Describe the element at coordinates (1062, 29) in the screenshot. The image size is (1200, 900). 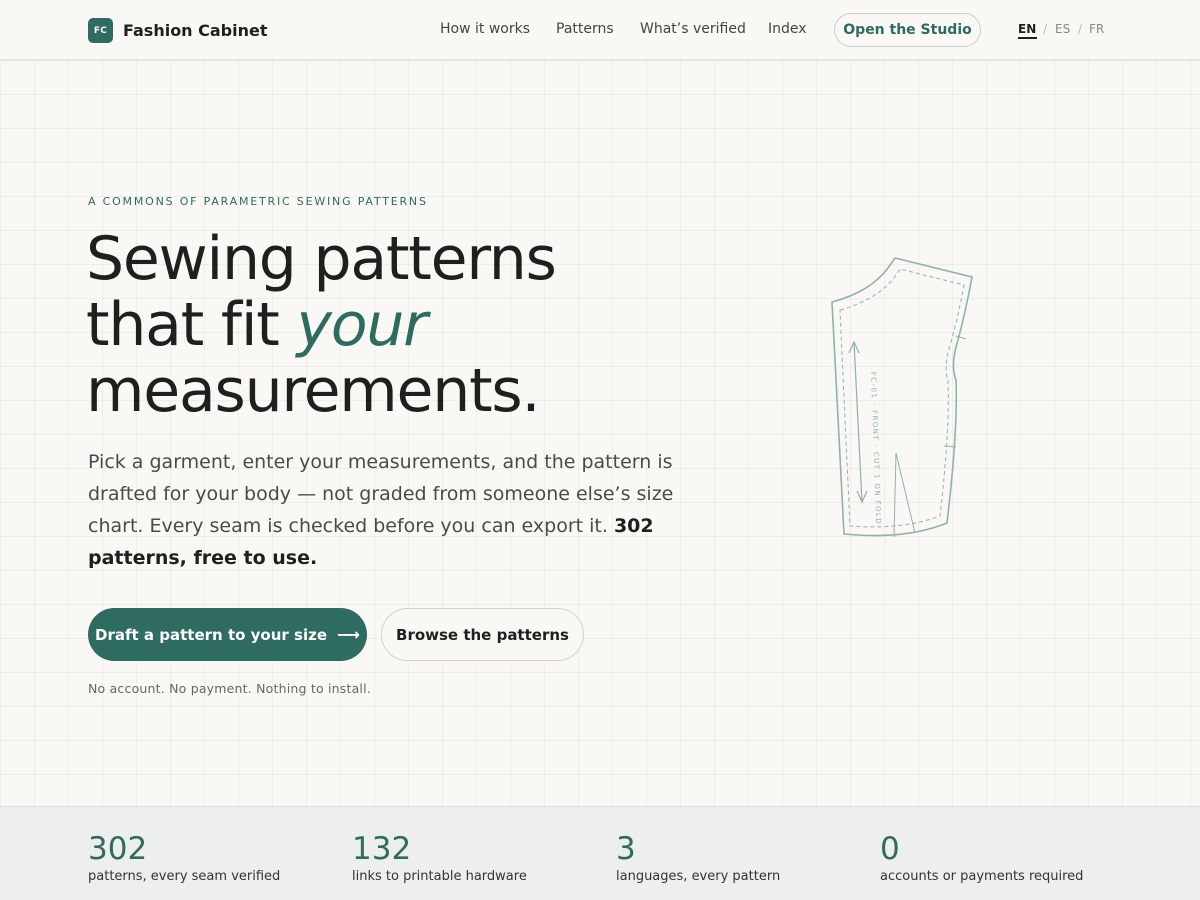
I see `language-es: ES` at that location.